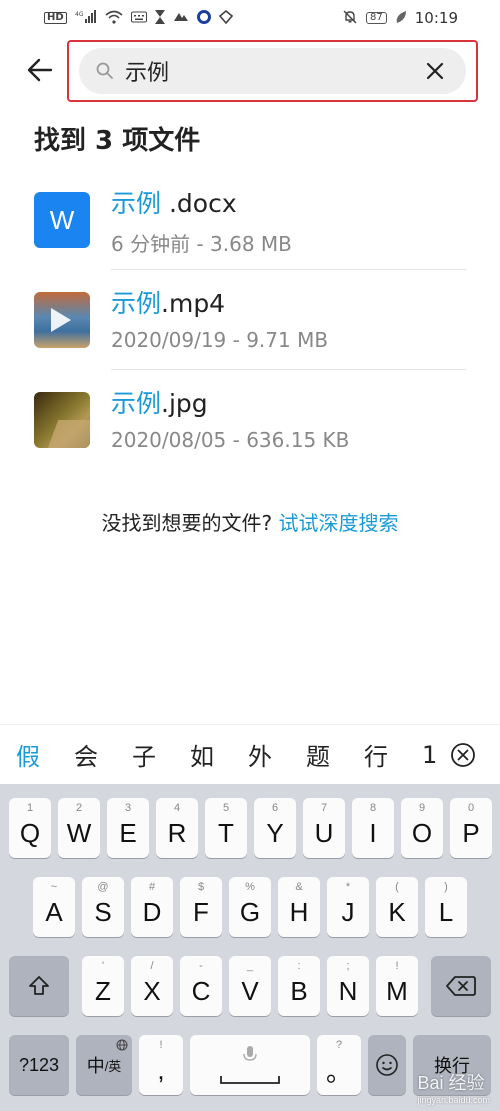 Image resolution: width=500 pixels, height=1111 pixels. I want to click on key-c: -C, so click(201, 986).